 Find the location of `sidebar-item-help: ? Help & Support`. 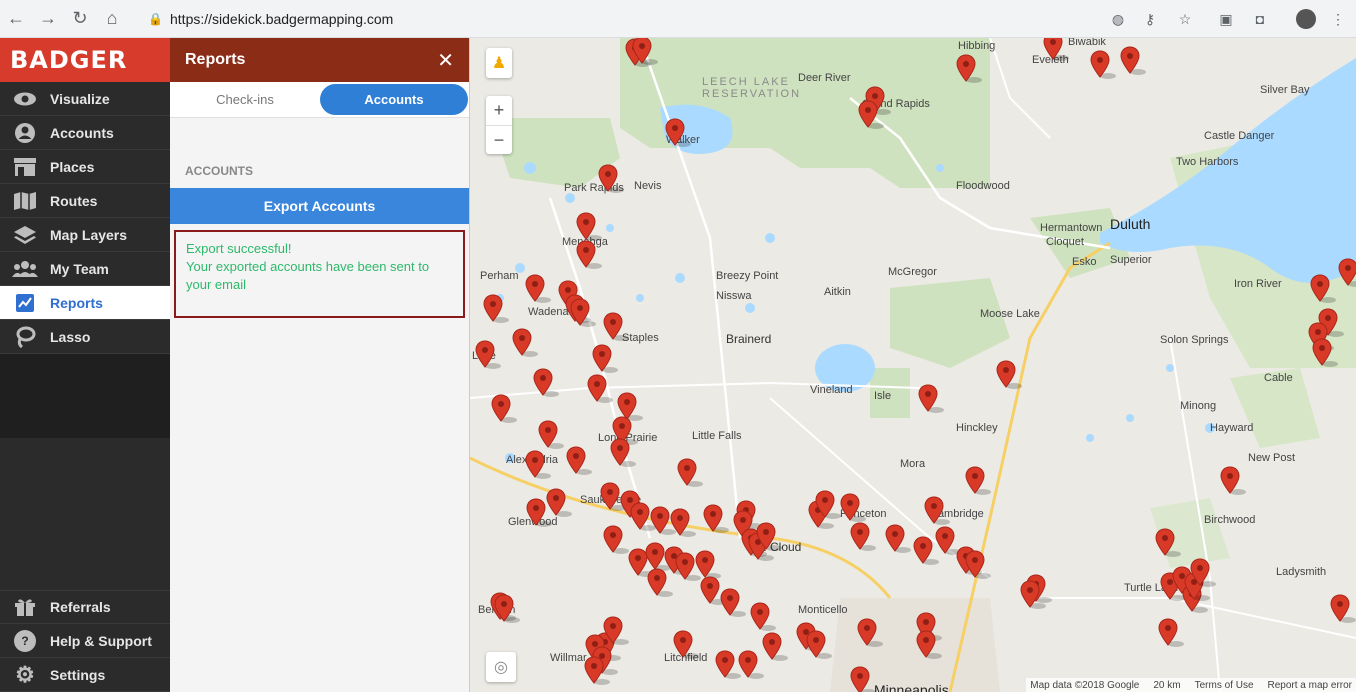

sidebar-item-help: ? Help & Support is located at coordinates (85, 641).